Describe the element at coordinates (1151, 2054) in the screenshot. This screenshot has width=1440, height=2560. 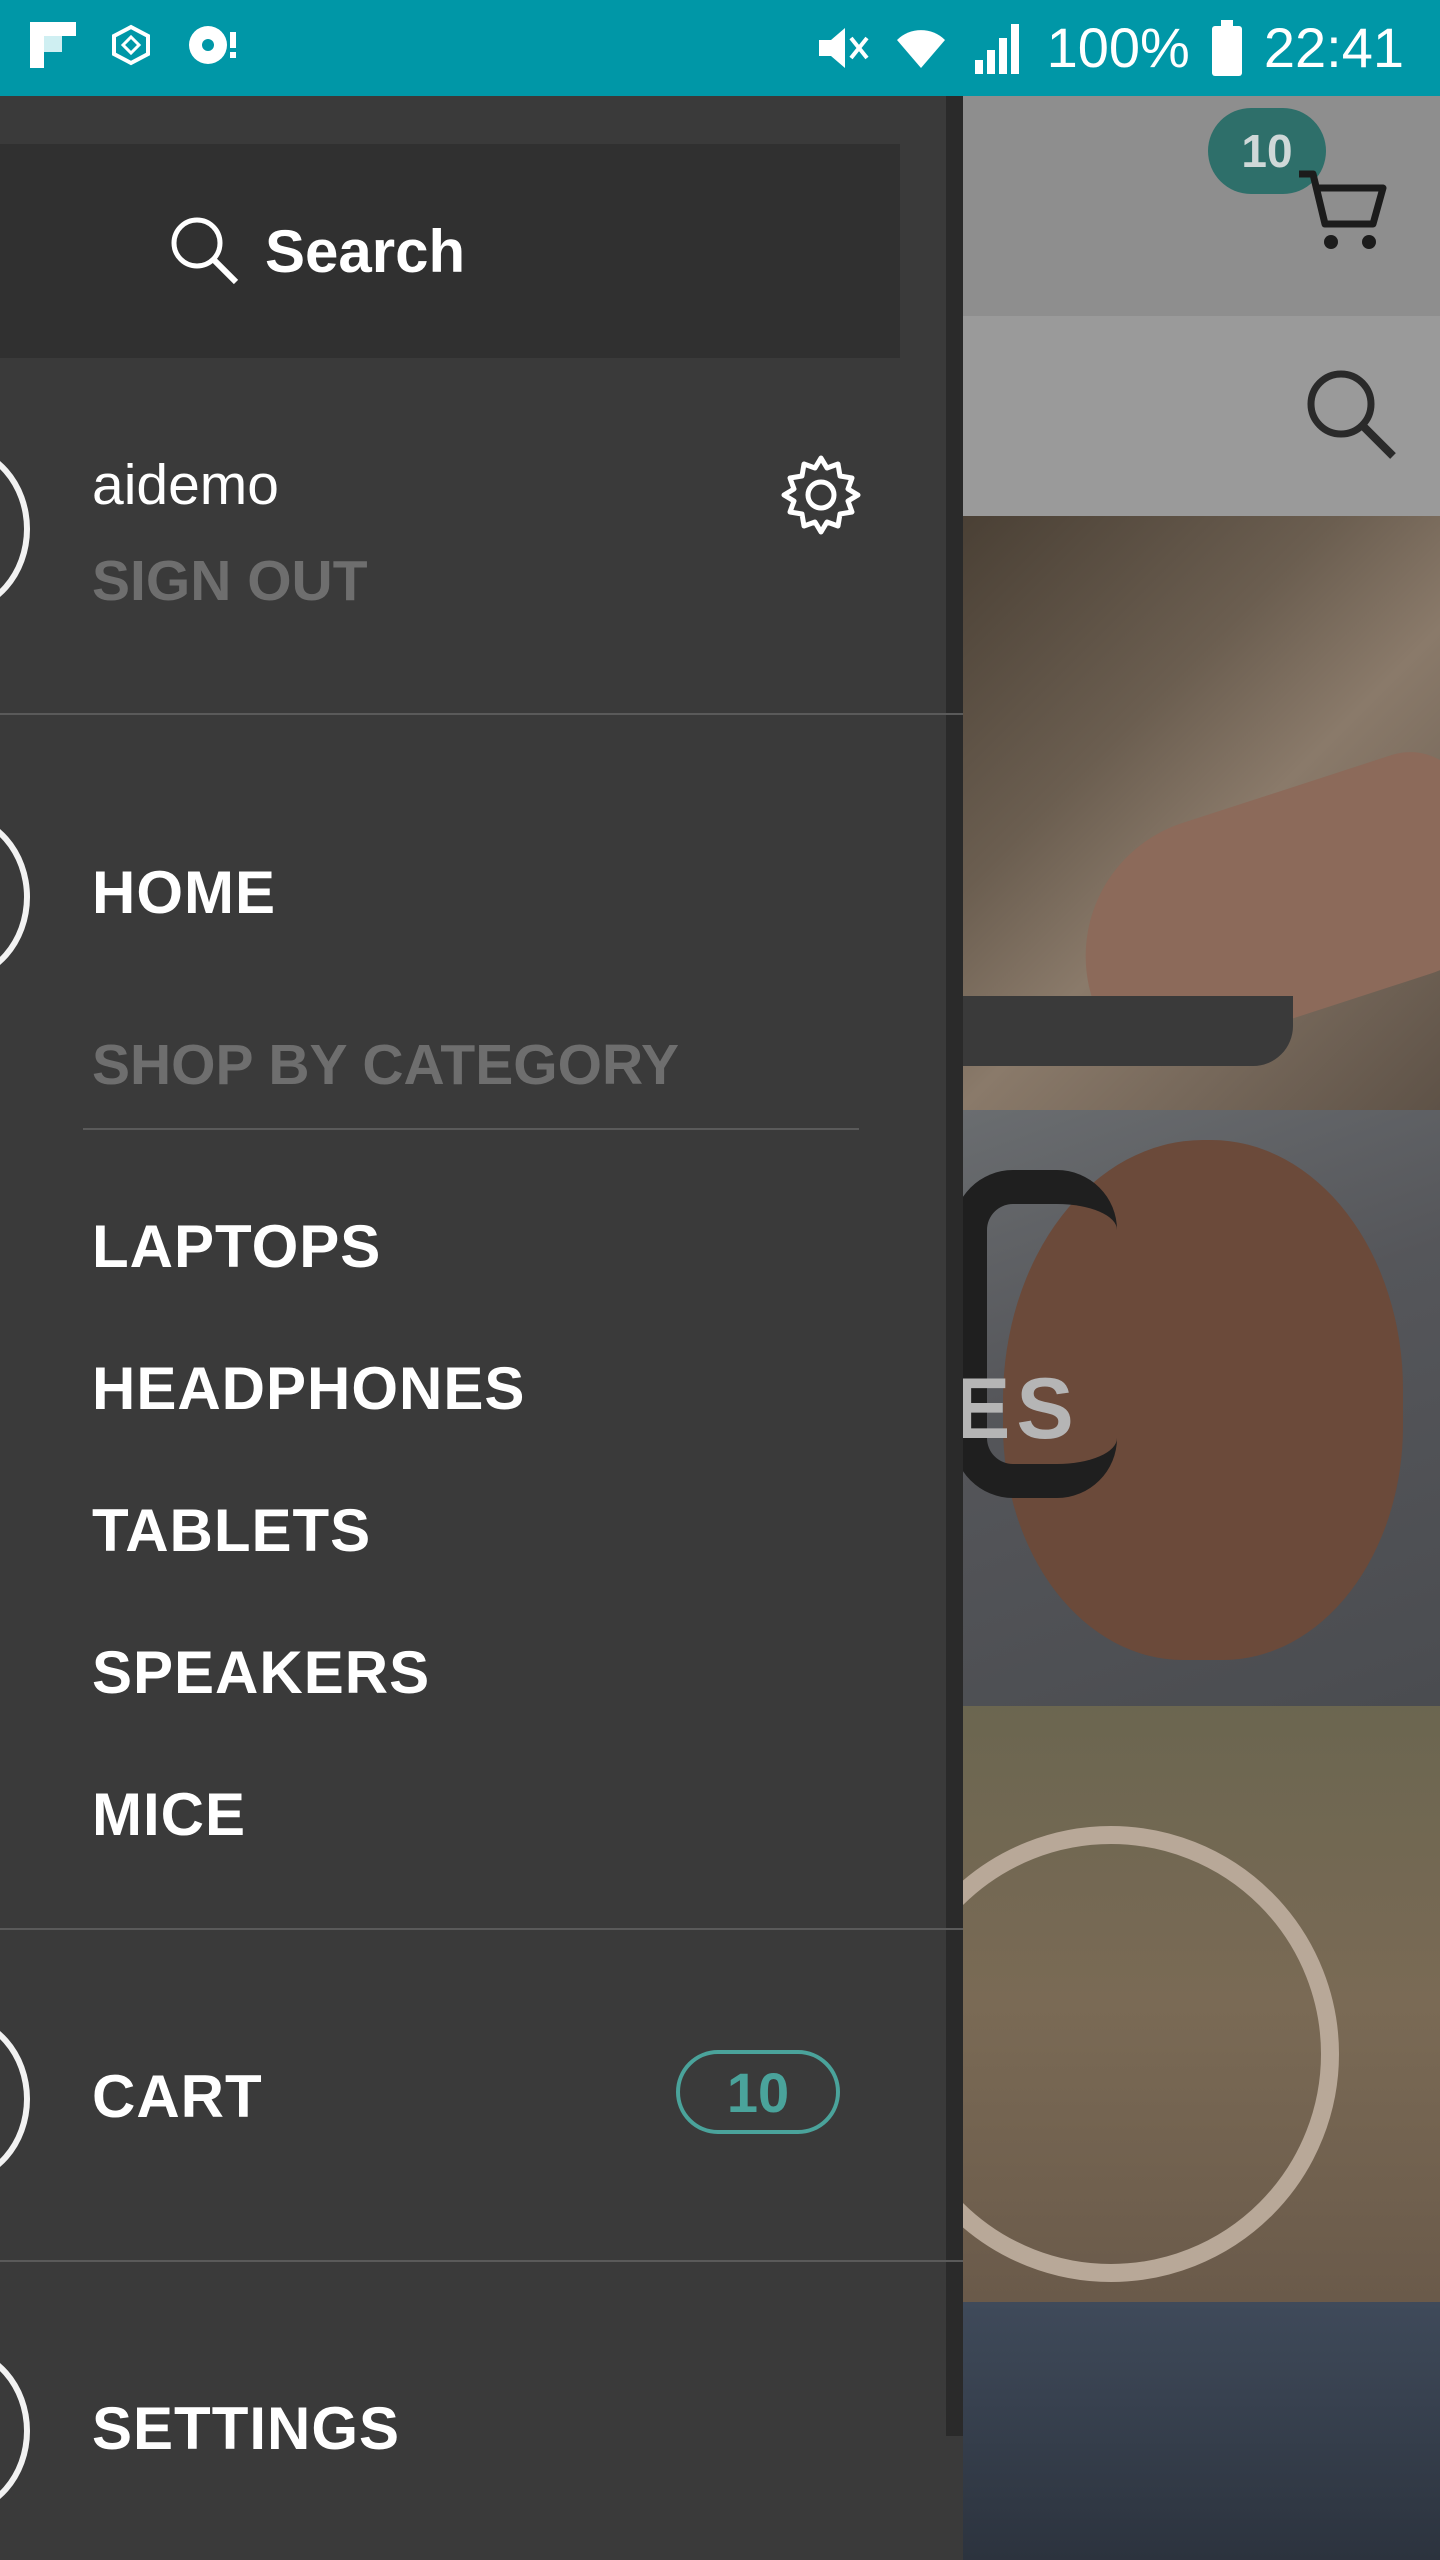
I see `tile-photo-bicycle` at that location.